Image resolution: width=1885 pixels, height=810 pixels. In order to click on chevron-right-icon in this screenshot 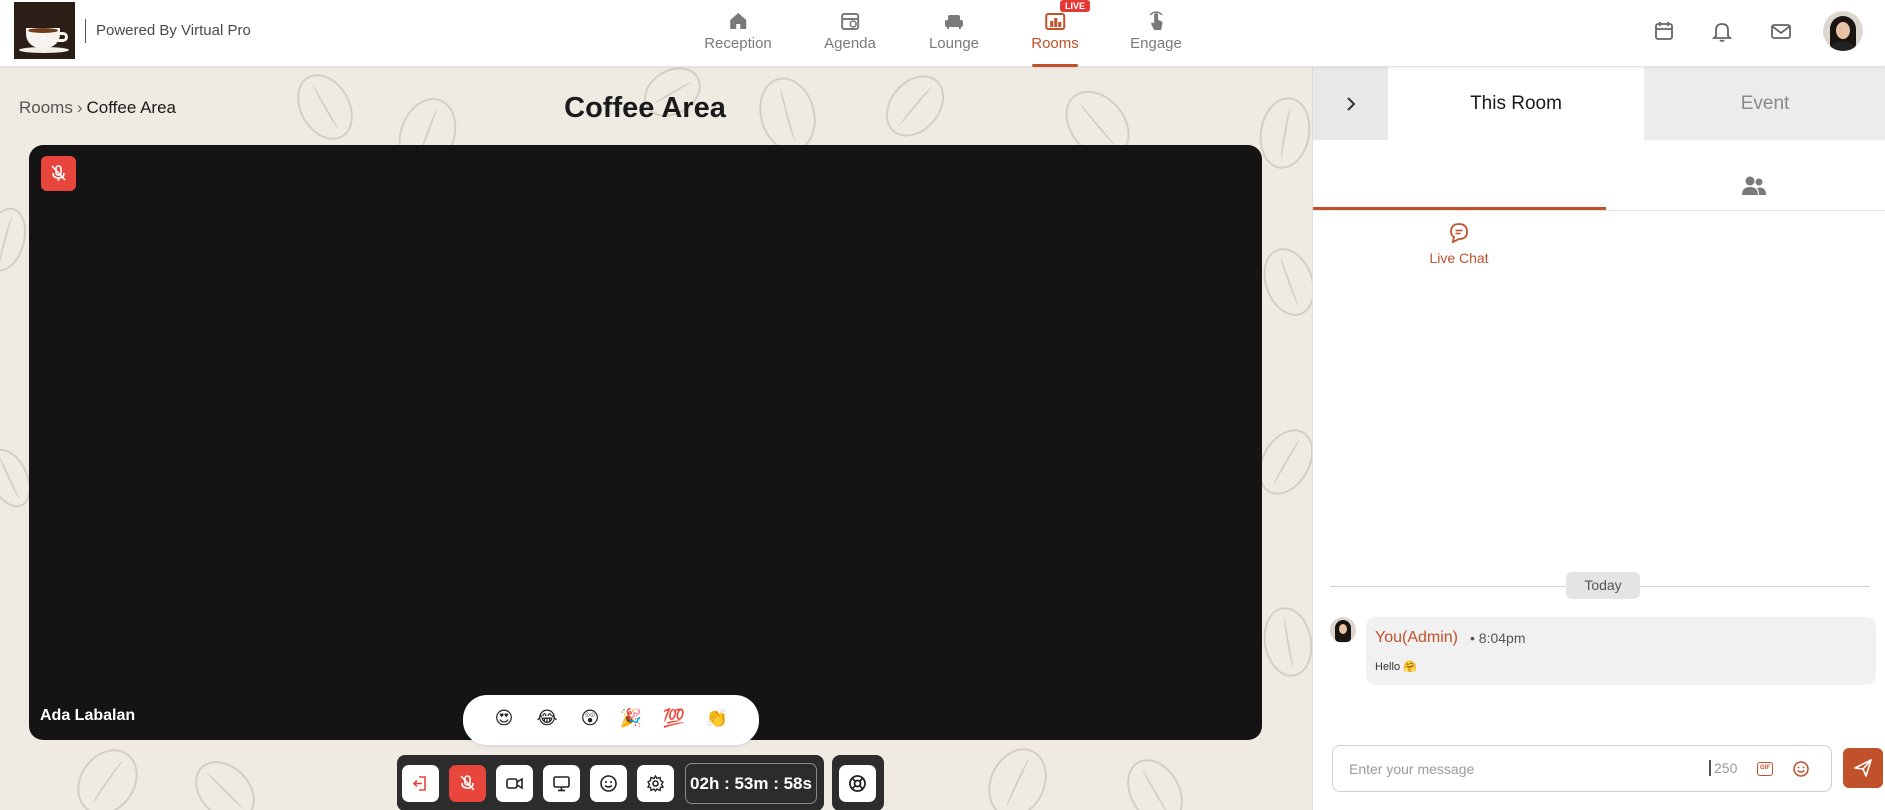, I will do `click(1351, 104)`.